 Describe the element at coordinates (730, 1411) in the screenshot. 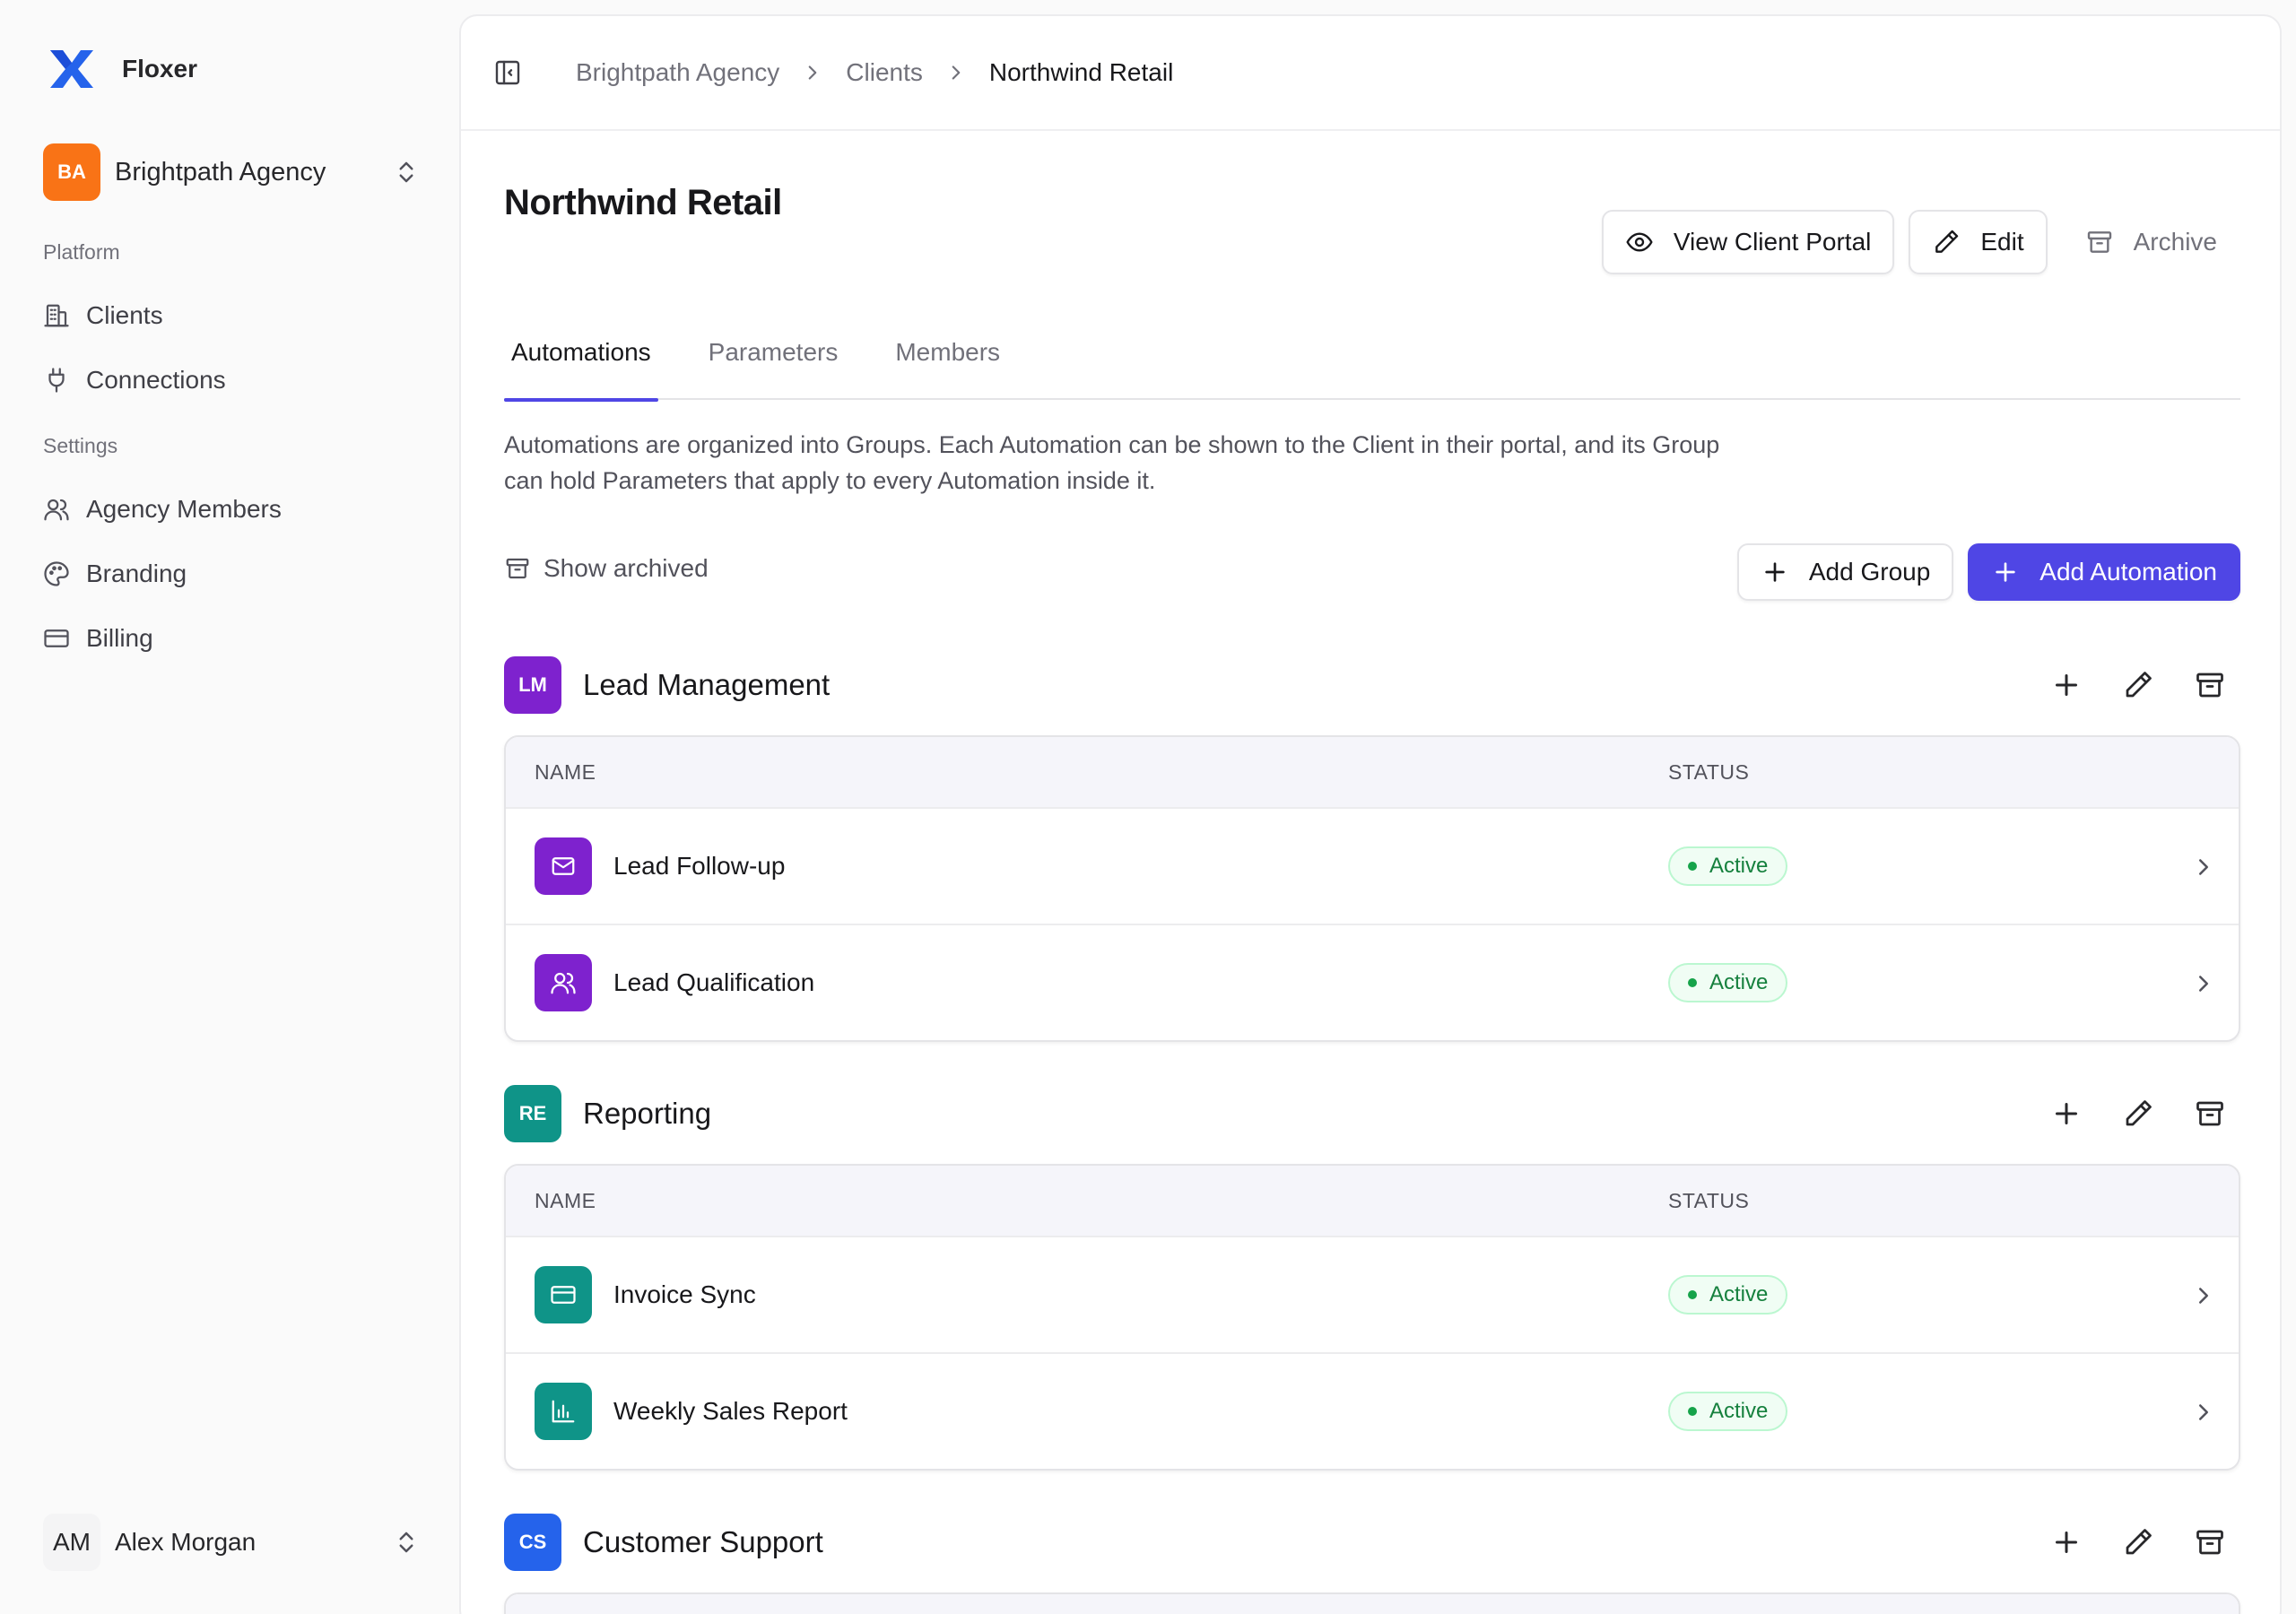

I see `automation-name: Weekly Sales Report` at that location.